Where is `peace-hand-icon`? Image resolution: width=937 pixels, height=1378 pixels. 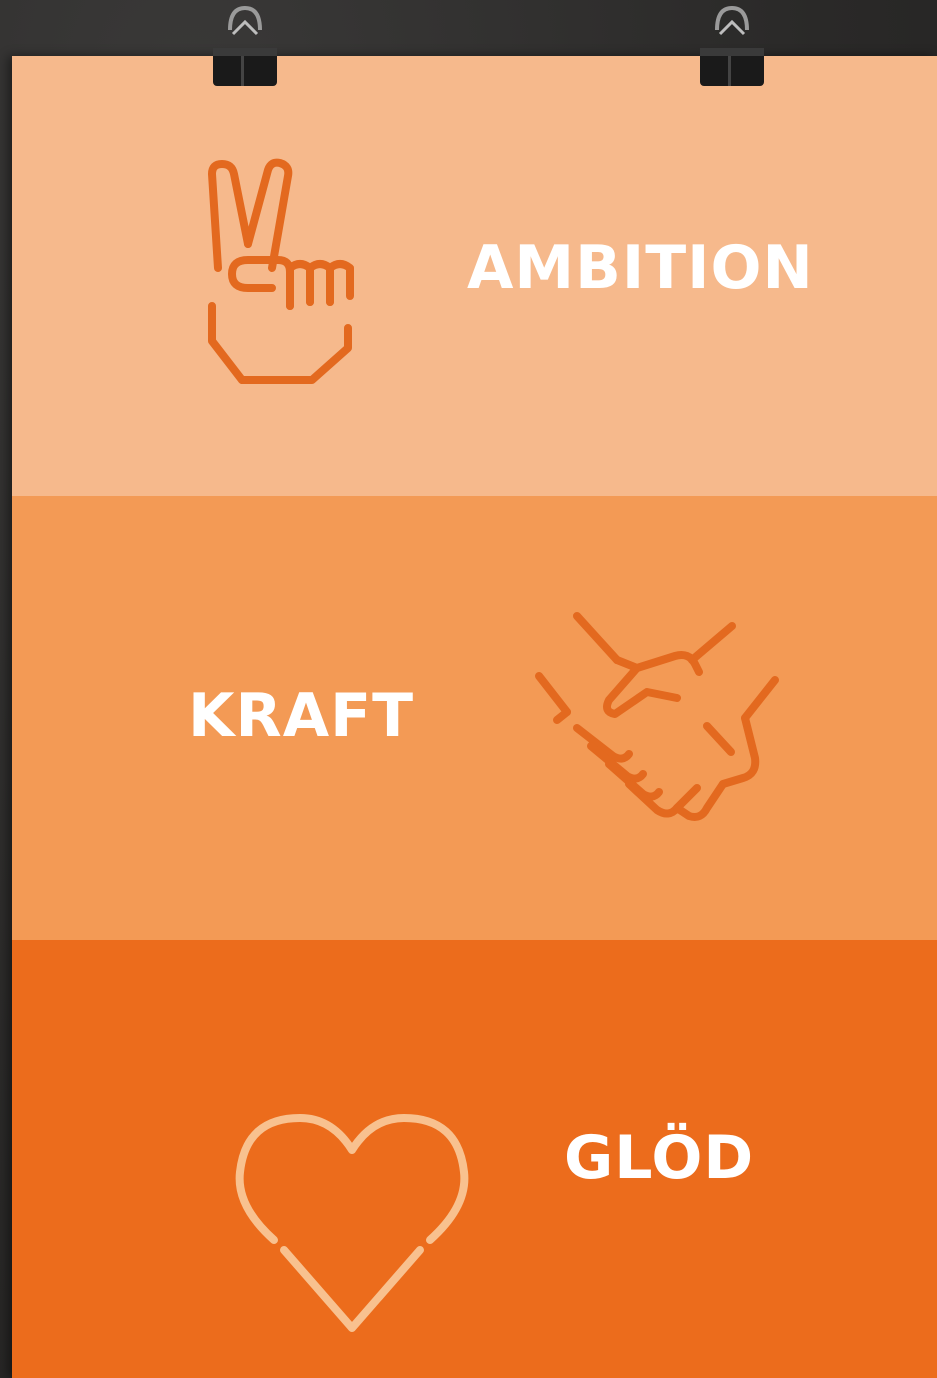 peace-hand-icon is located at coordinates (281, 271).